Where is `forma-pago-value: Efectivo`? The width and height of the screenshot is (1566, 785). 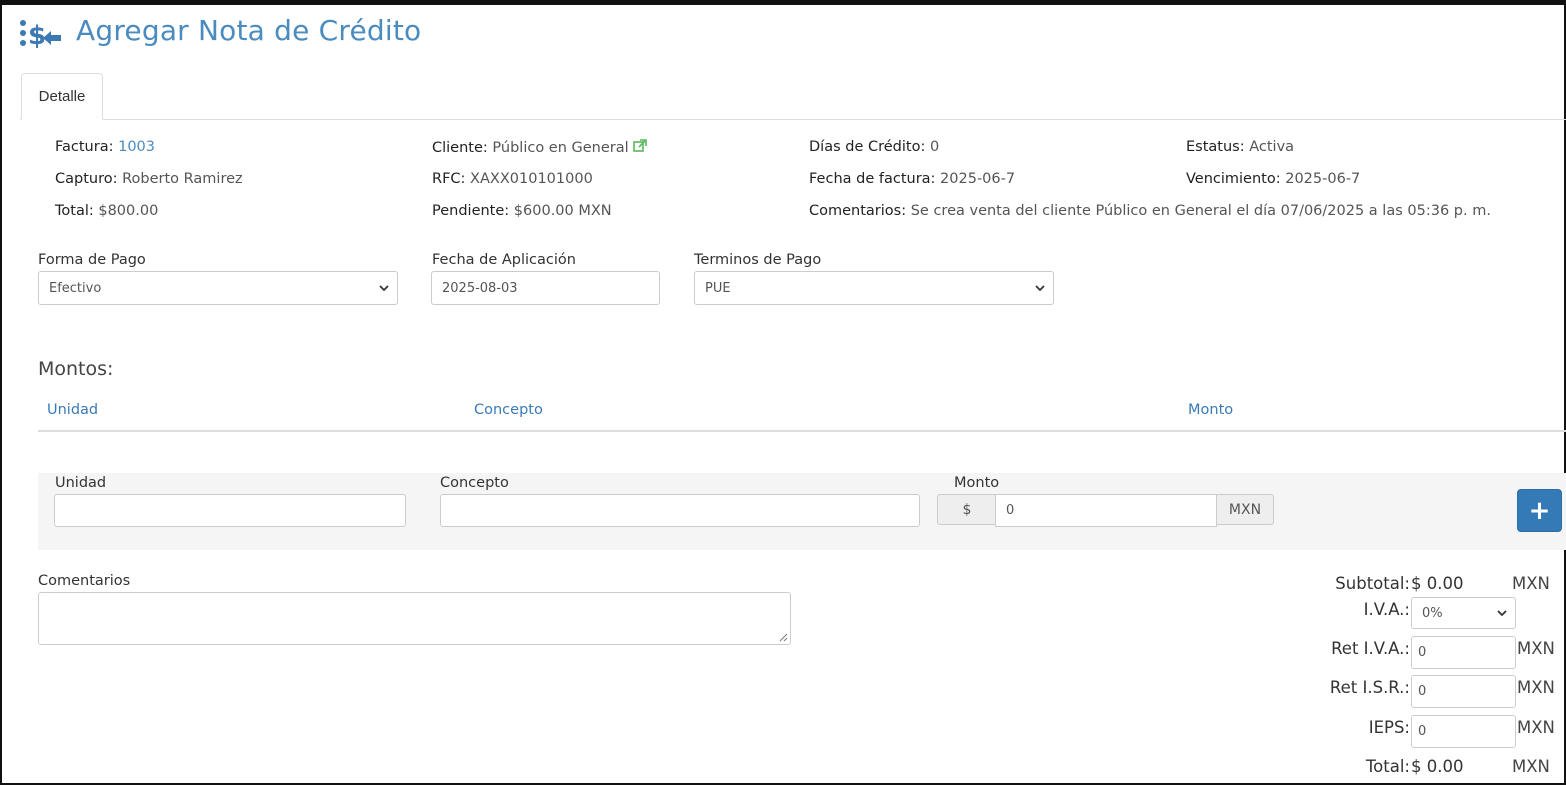 forma-pago-value: Efectivo is located at coordinates (75, 288).